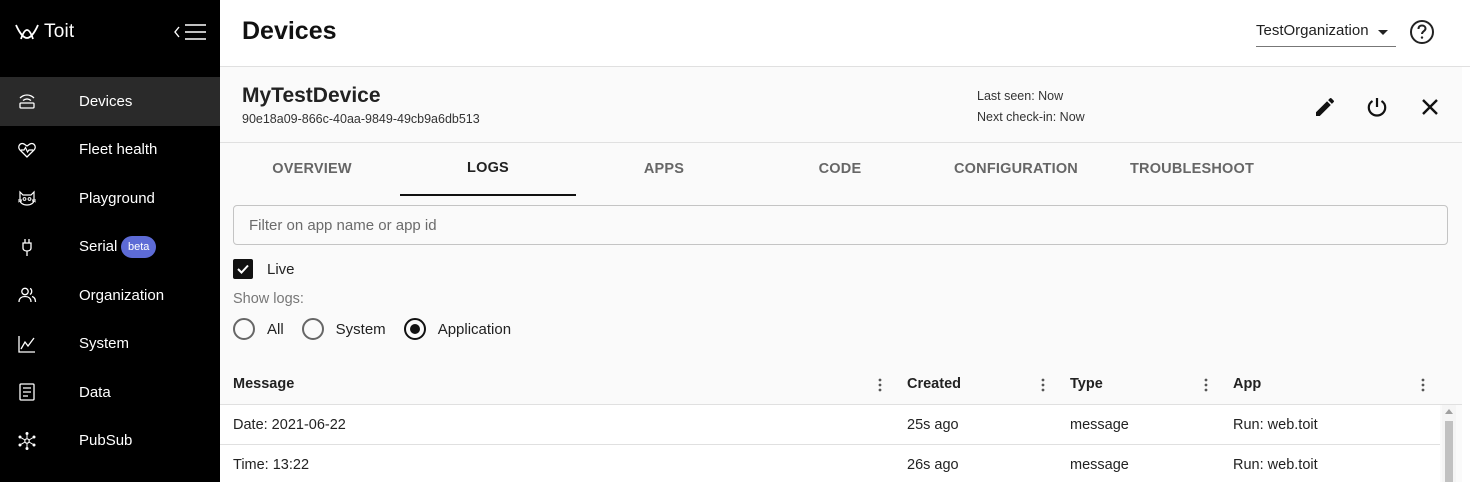  I want to click on collapse-menu-button, so click(191, 32).